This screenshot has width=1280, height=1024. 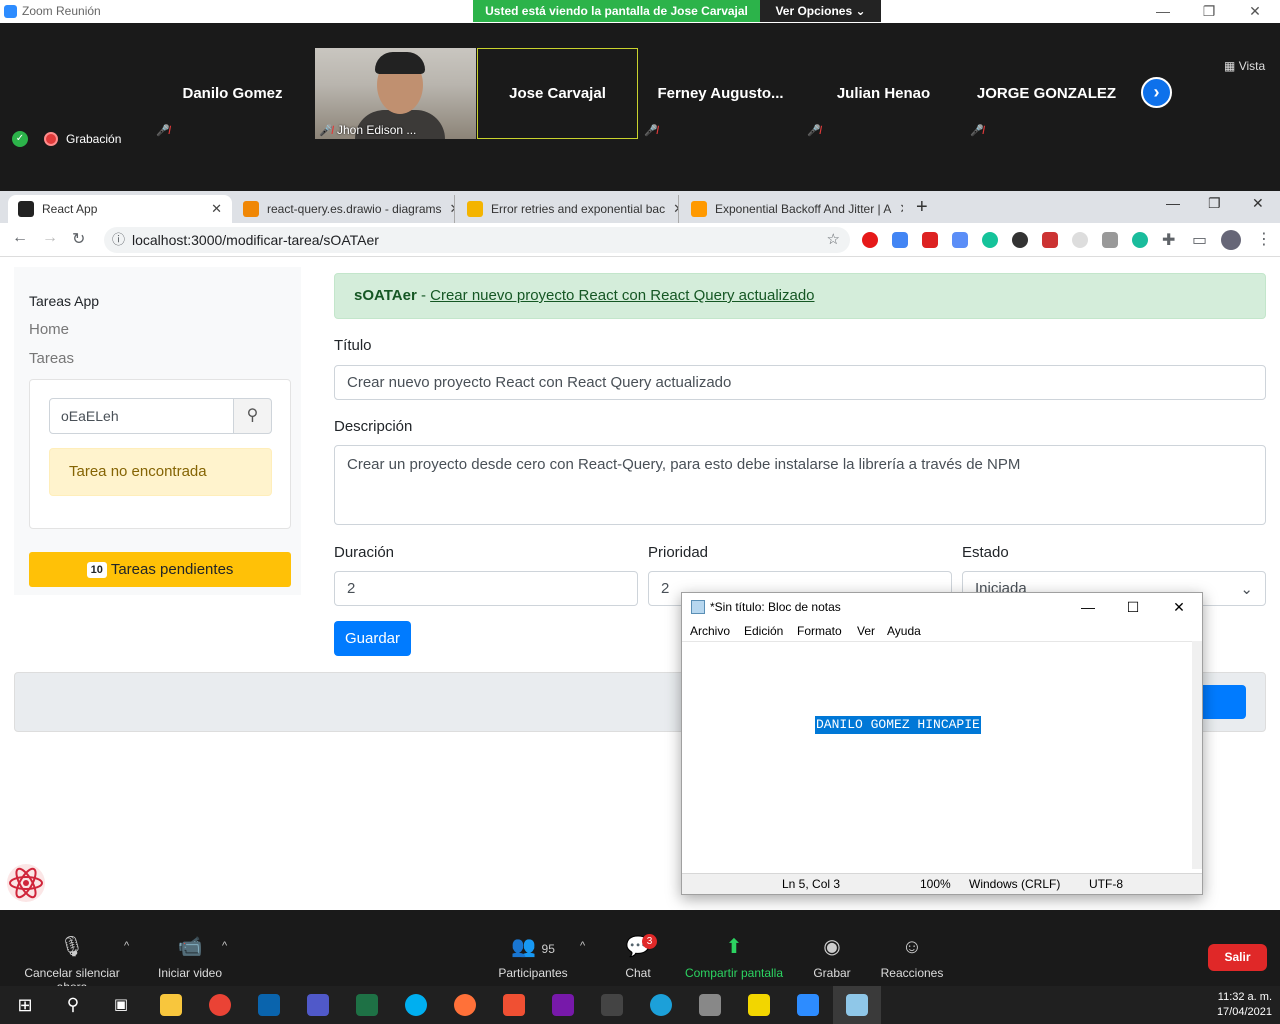 What do you see at coordinates (1110, 240) in the screenshot?
I see `eyedropper-icon` at bounding box center [1110, 240].